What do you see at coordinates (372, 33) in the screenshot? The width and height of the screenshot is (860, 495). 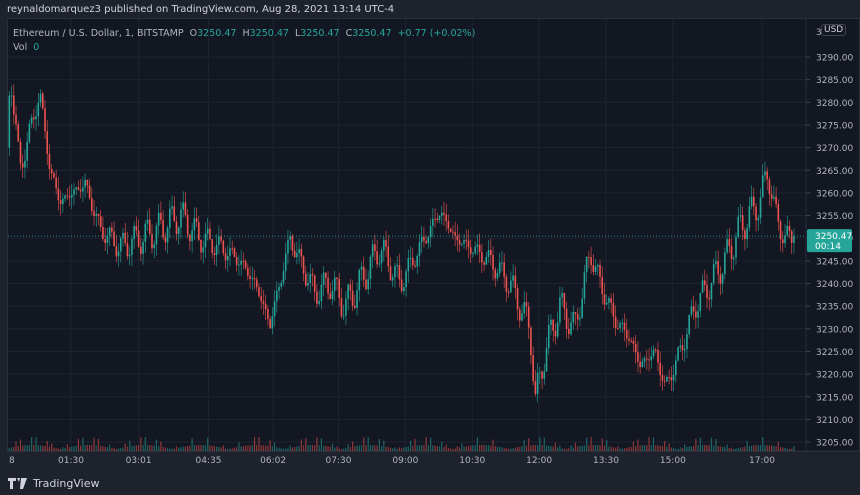 I see `close-value: 3250.47` at bounding box center [372, 33].